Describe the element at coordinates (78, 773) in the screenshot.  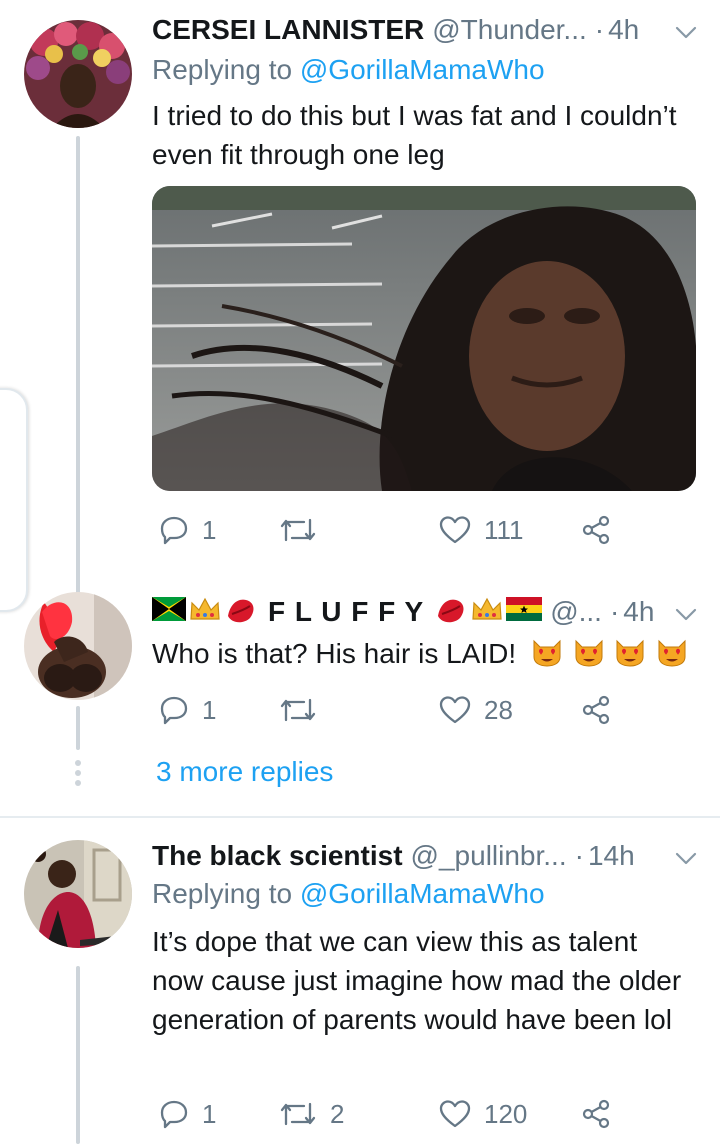
I see `more-replies-dots-icon` at that location.